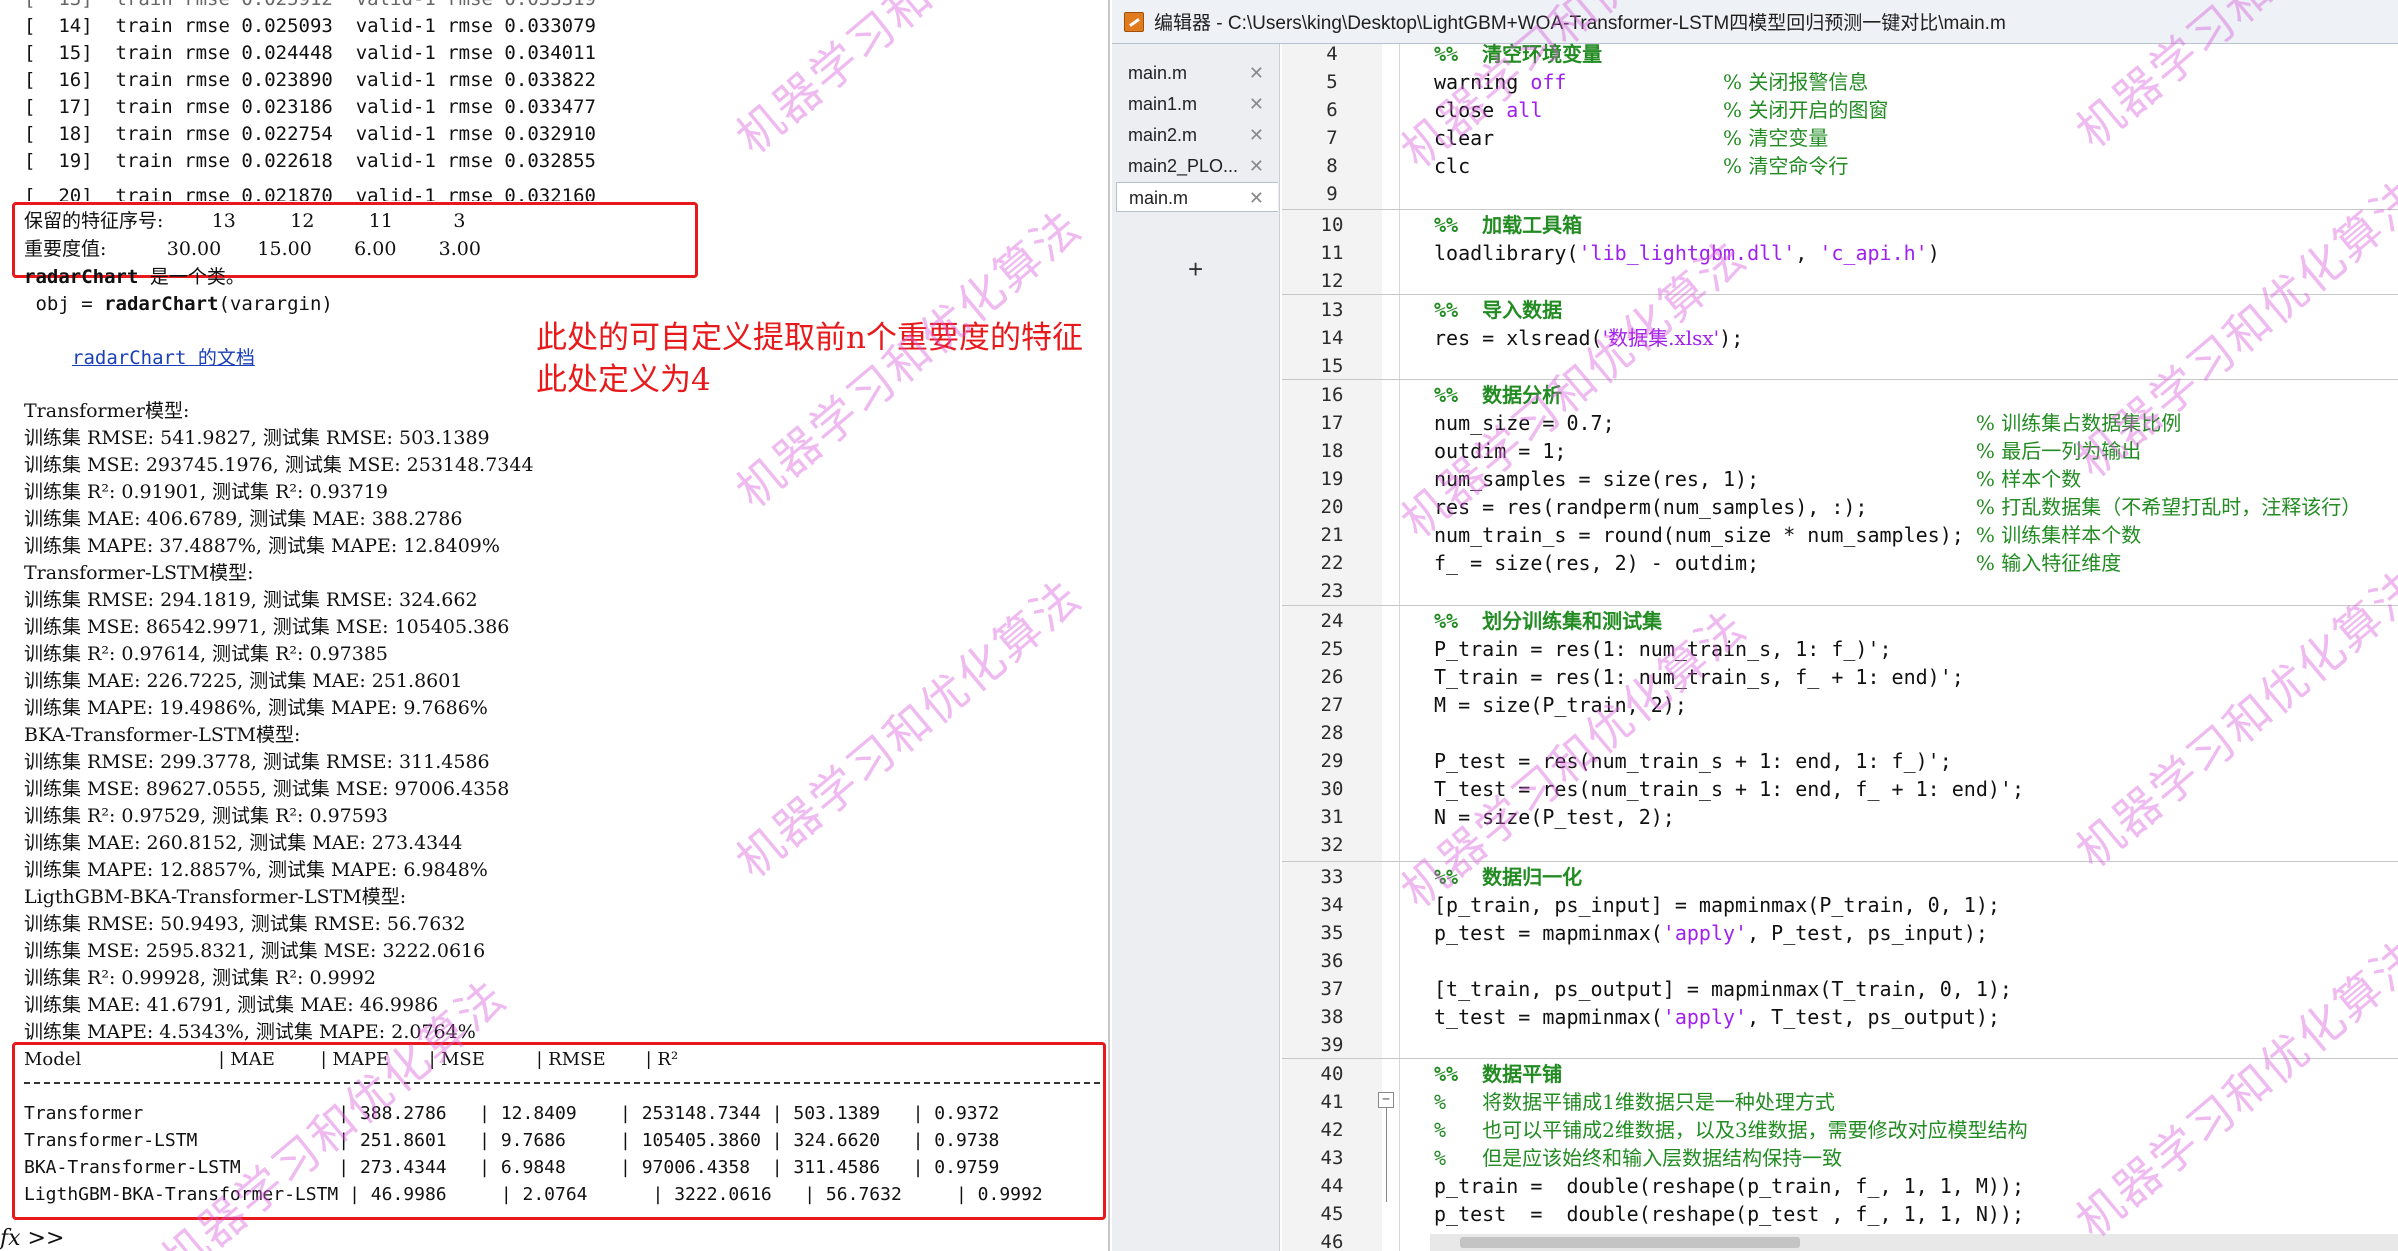 The image size is (2398, 1251). I want to click on code-line-10: %% 加载工具箱, so click(1508, 225).